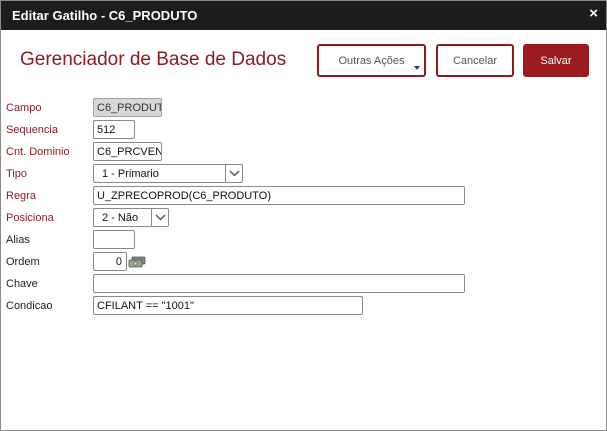  I want to click on caret-down-icon, so click(417, 68).